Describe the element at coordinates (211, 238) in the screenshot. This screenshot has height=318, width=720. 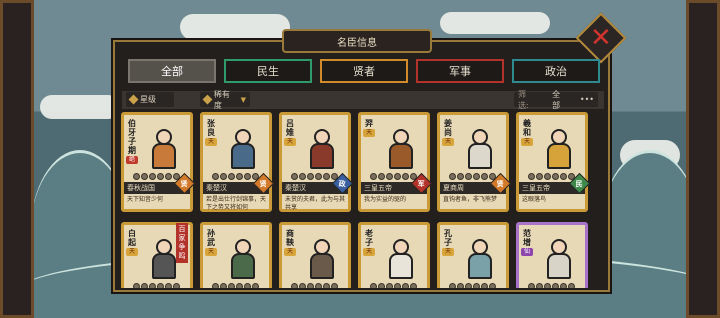
I see `minister-name: 孙武` at that location.